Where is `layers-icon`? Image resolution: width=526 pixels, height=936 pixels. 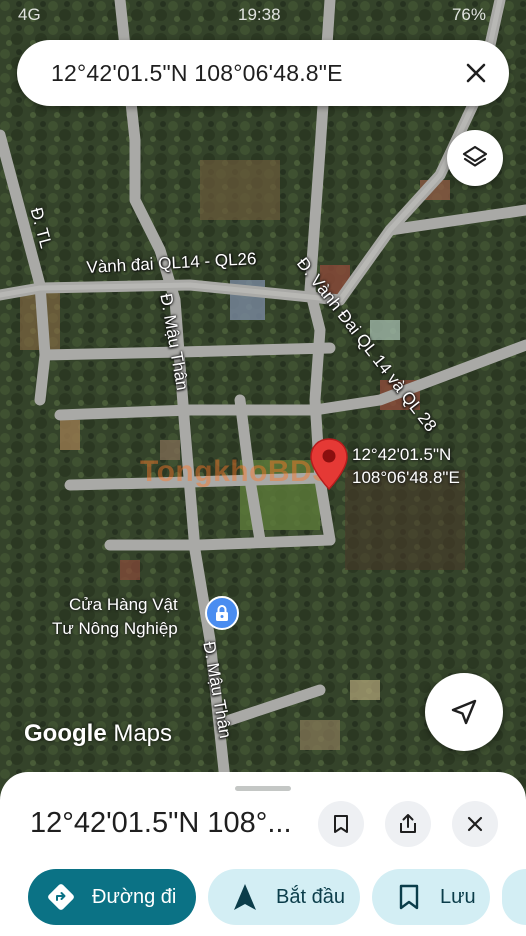 layers-icon is located at coordinates (475, 156).